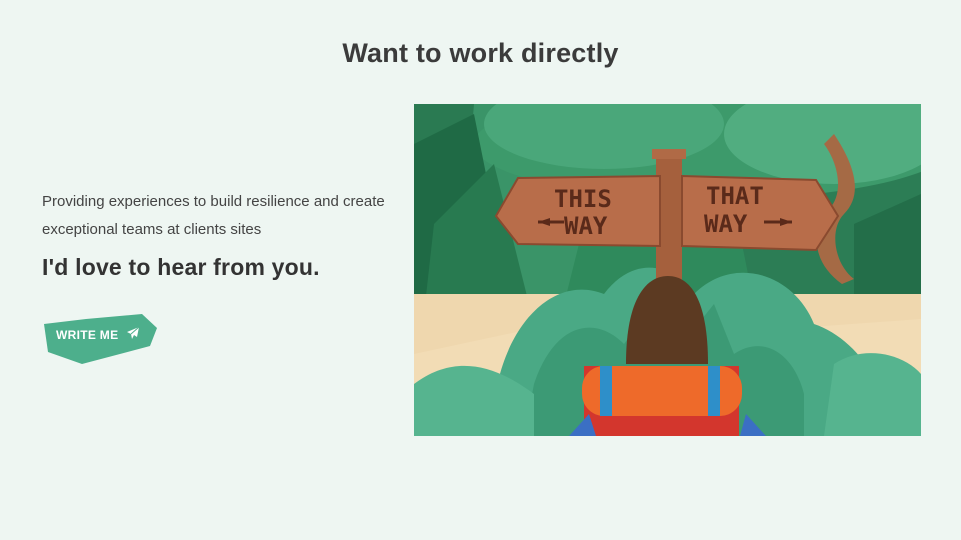  What do you see at coordinates (726, 224) in the screenshot?
I see `sign-right-line2: WAY` at bounding box center [726, 224].